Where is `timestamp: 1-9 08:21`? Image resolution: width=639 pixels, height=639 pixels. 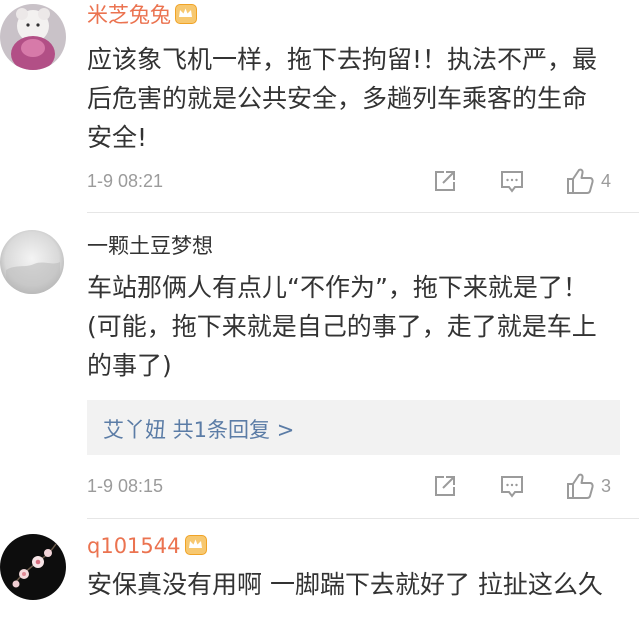
timestamp: 1-9 08:21 is located at coordinates (125, 181).